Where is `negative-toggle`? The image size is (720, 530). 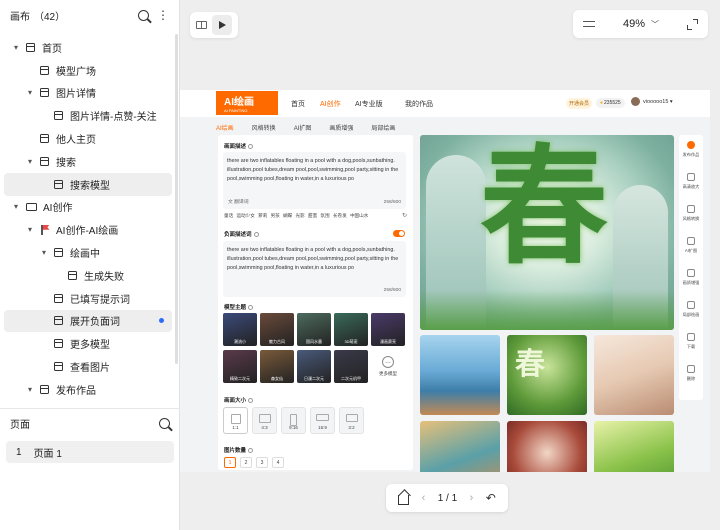
negative-toggle is located at coordinates (399, 233).